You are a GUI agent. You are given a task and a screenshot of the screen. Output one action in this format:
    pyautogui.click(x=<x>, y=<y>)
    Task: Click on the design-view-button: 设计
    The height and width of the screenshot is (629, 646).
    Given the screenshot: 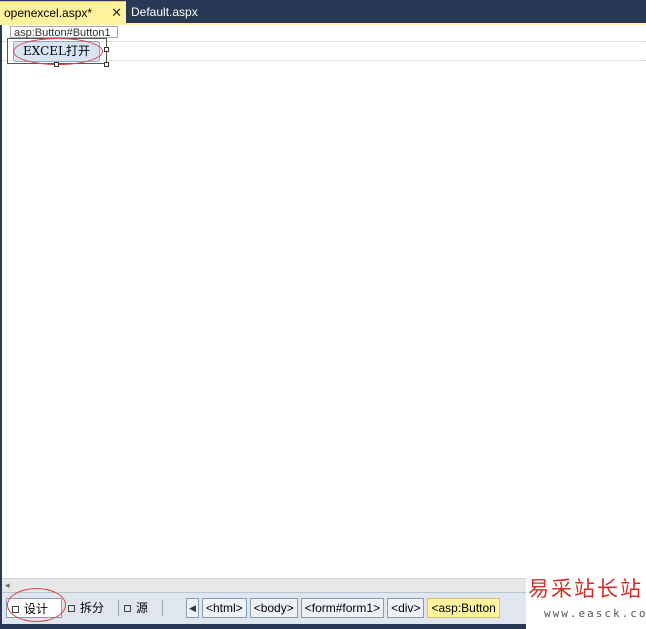 What is the action you would take?
    pyautogui.click(x=34, y=608)
    